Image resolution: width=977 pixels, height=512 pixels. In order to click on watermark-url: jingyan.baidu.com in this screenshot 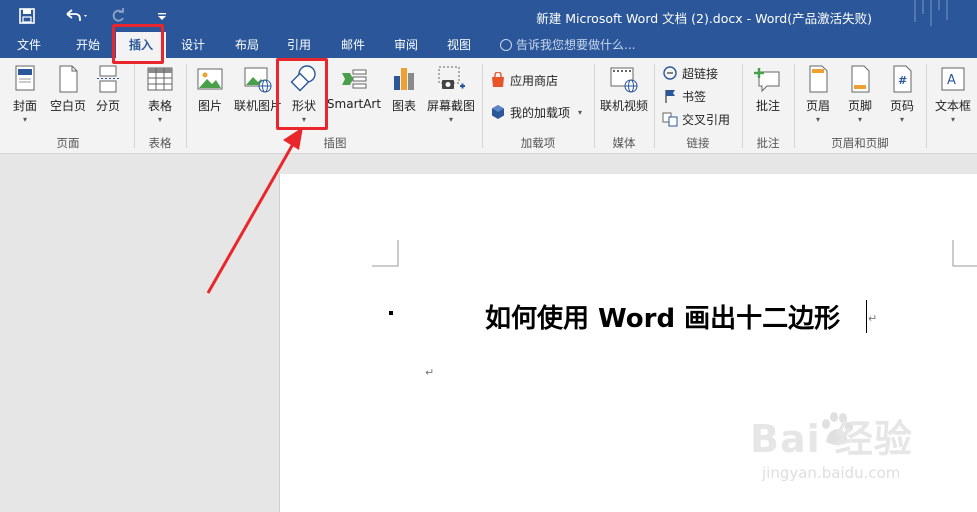, I will do `click(831, 473)`.